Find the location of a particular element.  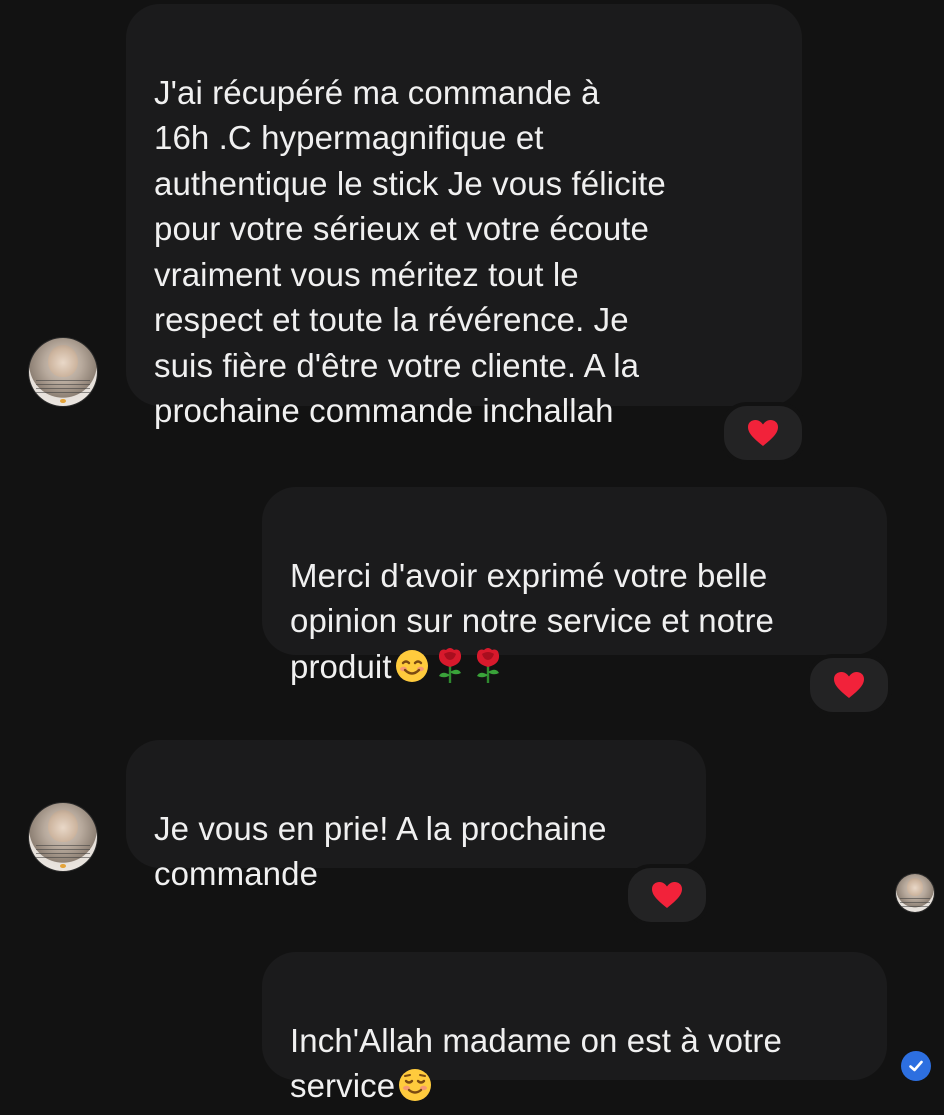

relieved-smiling-face-icon is located at coordinates (415, 1091).